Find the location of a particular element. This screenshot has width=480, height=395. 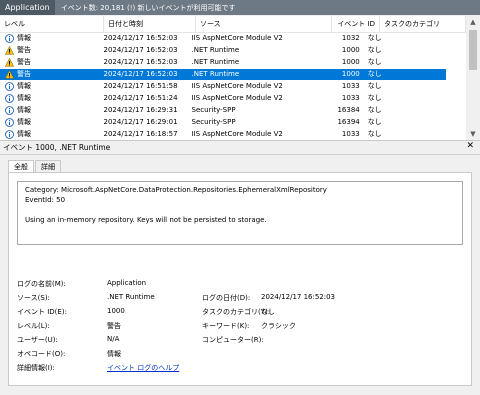

logged-label: ログの日付(D): is located at coordinates (226, 298).